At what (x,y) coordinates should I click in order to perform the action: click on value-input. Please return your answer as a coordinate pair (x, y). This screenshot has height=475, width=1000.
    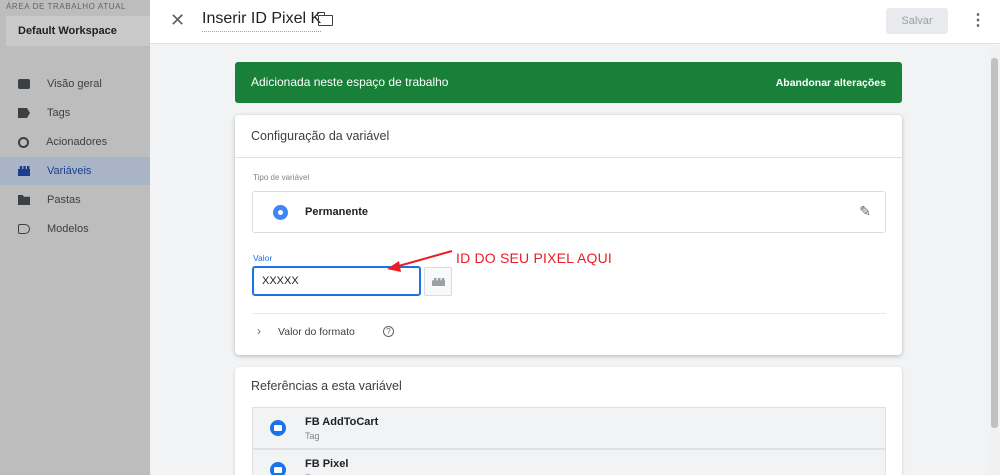
    Looking at the image, I should click on (336, 281).